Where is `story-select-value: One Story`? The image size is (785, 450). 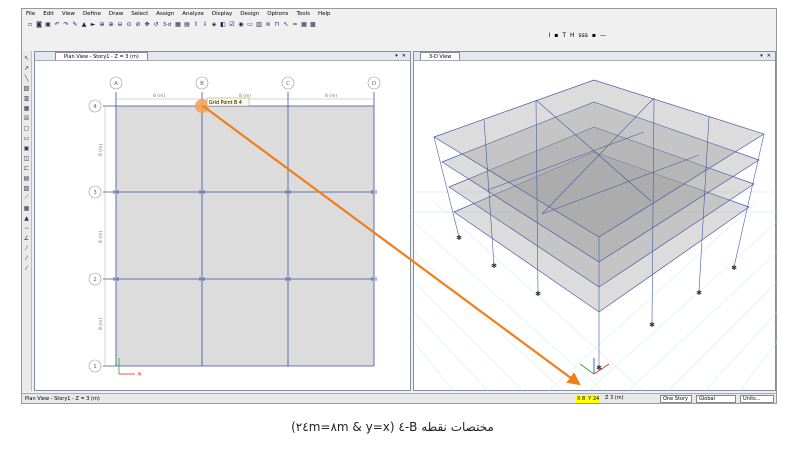 story-select-value: One Story is located at coordinates (675, 399).